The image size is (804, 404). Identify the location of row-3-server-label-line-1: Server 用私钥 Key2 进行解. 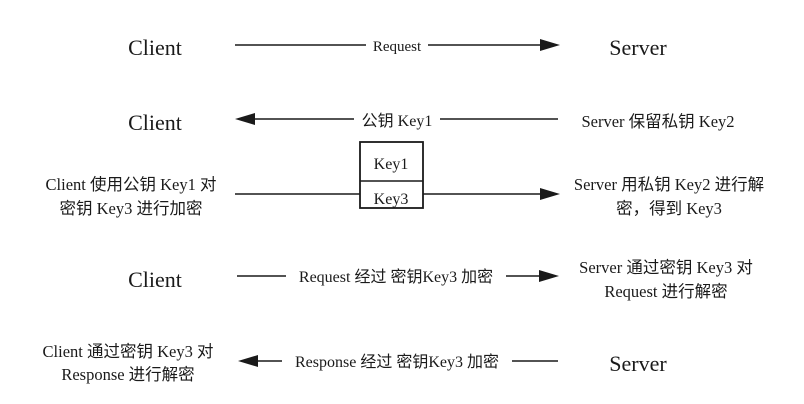
(669, 184).